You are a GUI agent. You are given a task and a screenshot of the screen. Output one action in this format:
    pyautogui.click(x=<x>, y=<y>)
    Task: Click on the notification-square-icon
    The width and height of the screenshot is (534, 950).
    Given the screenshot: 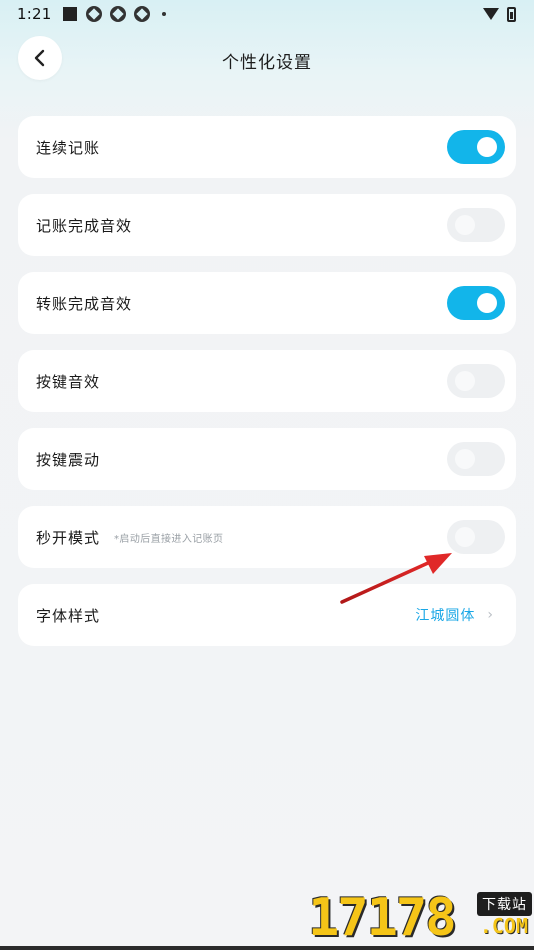 What is the action you would take?
    pyautogui.click(x=70, y=14)
    